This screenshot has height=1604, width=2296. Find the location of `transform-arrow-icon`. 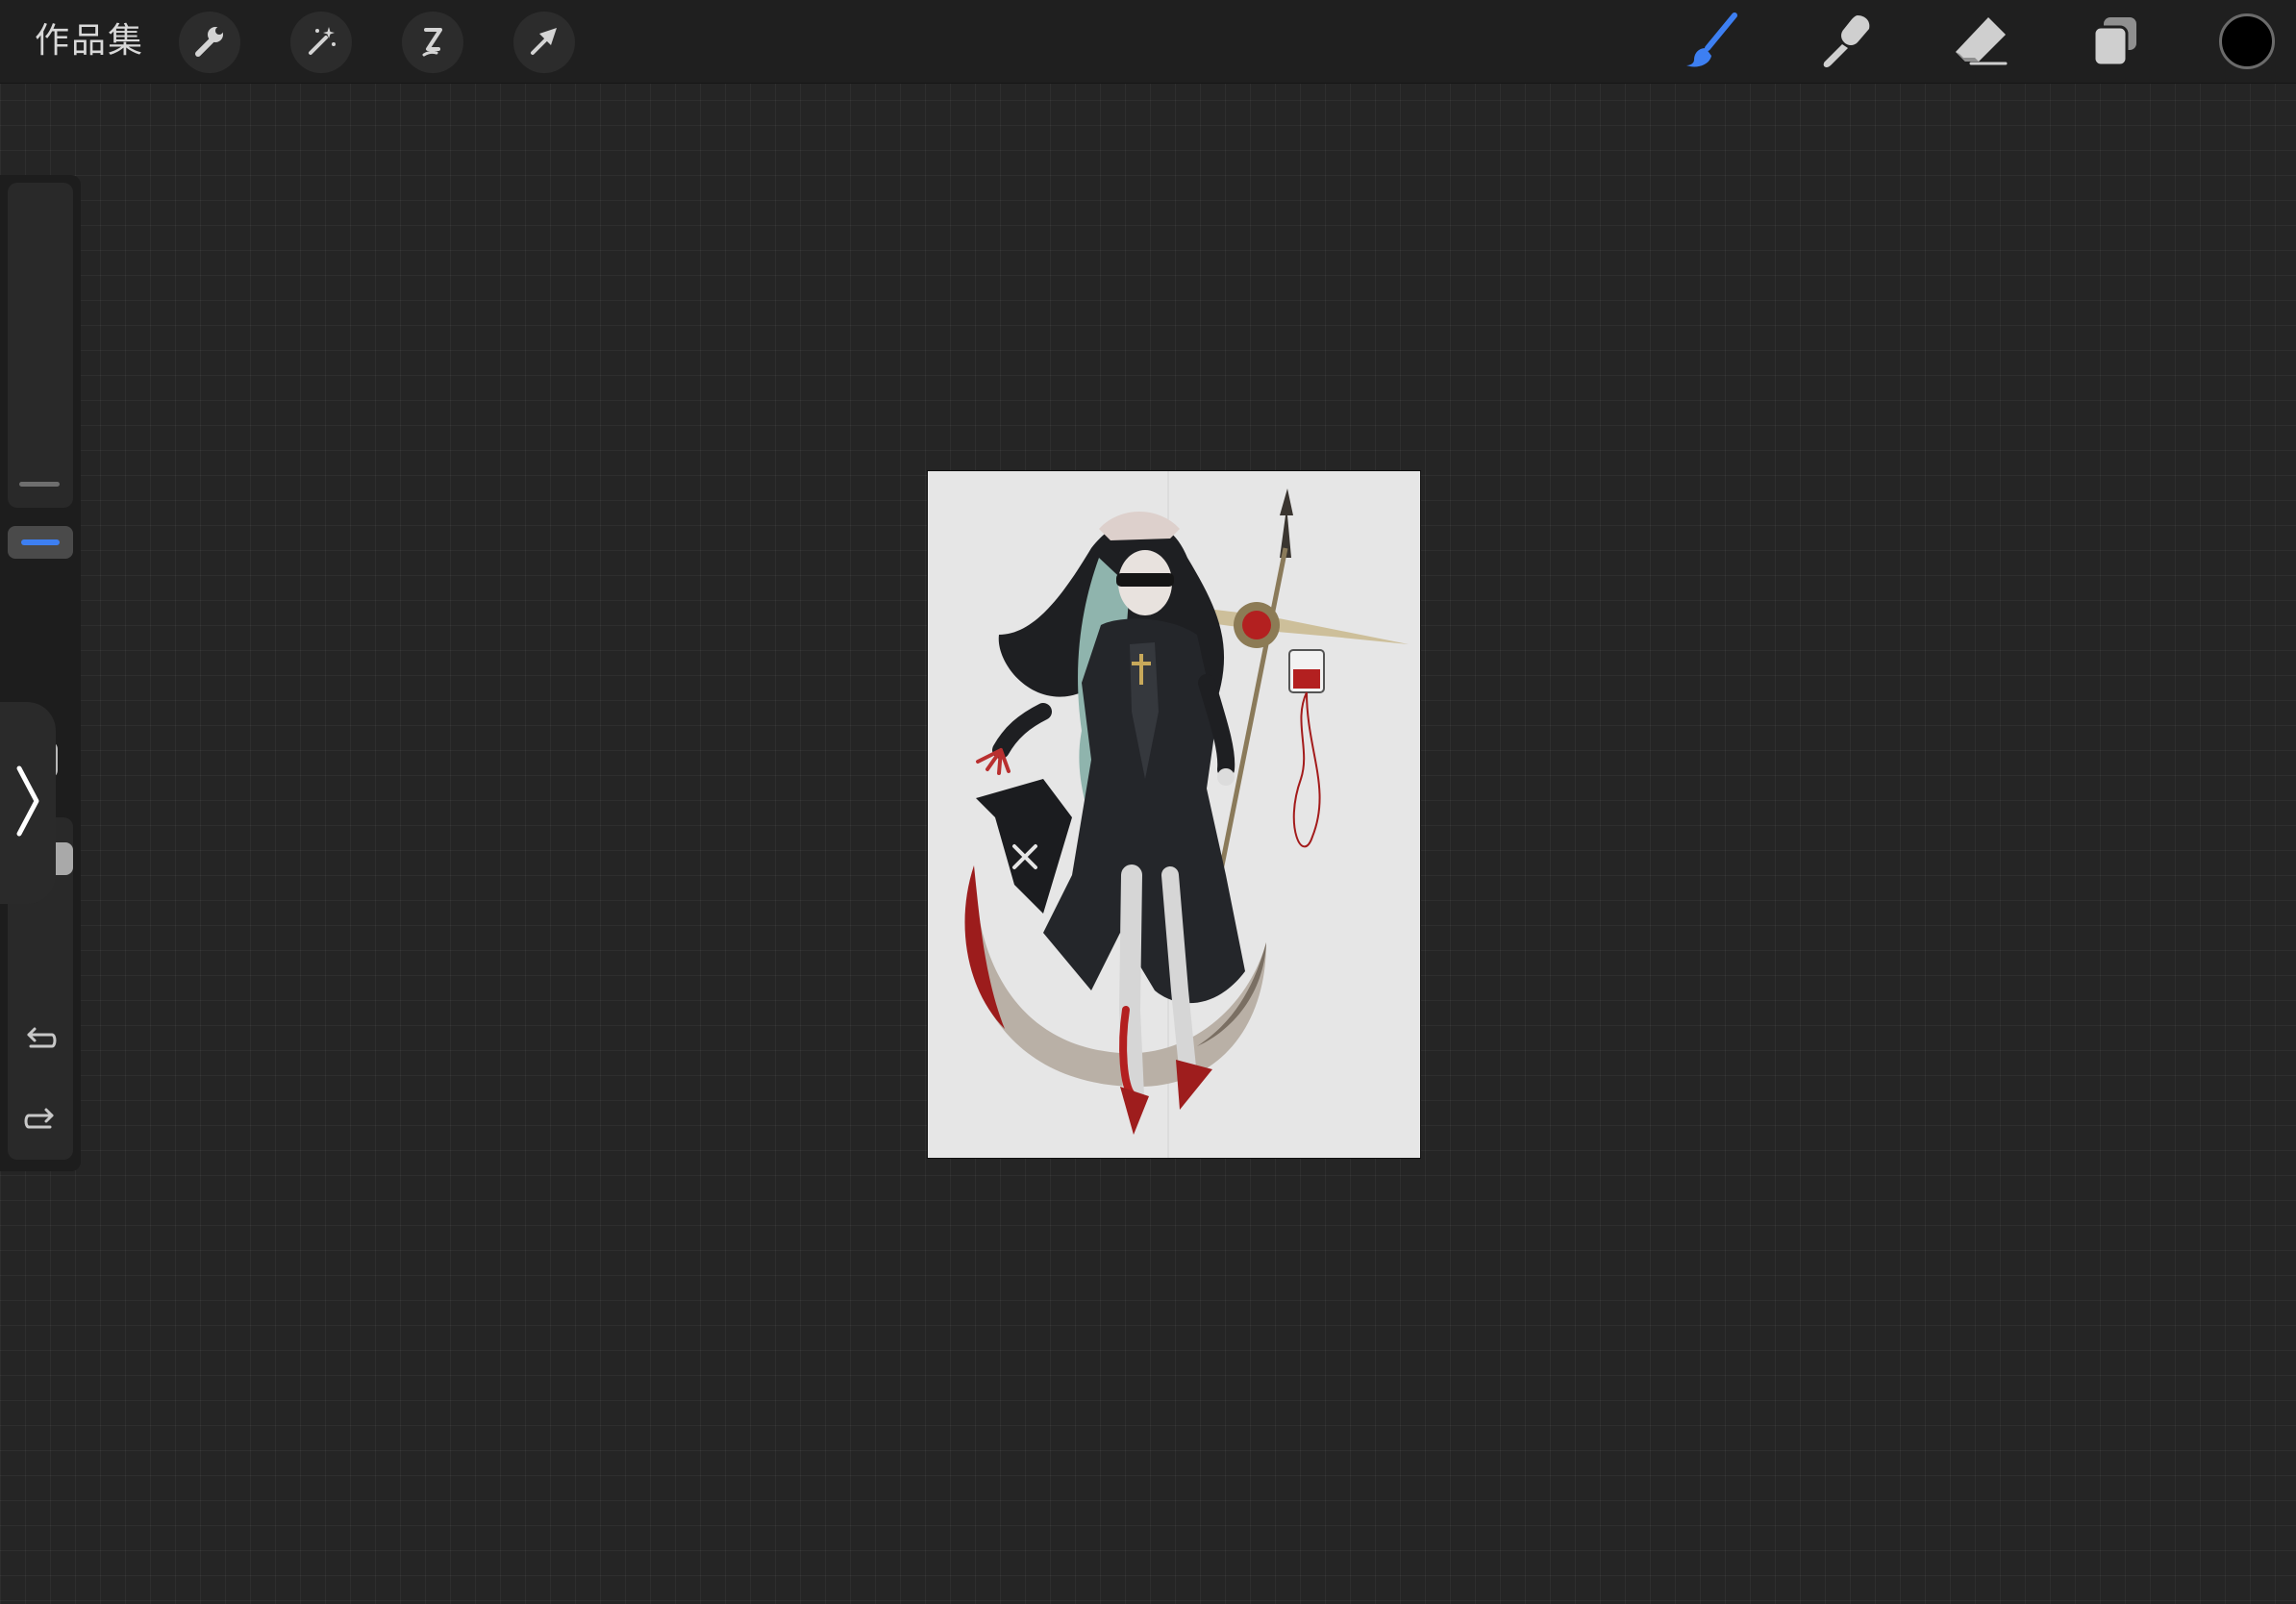

transform-arrow-icon is located at coordinates (544, 42).